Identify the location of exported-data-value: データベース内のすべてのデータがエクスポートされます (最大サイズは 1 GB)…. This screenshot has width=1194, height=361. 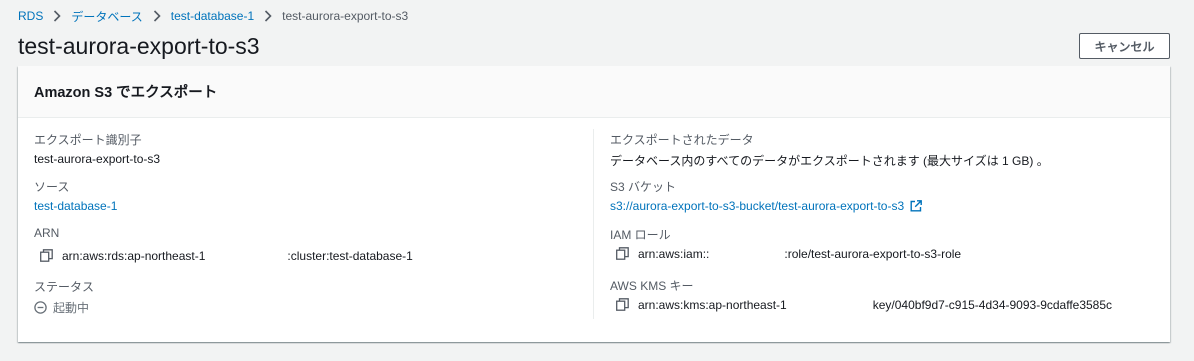
(829, 161).